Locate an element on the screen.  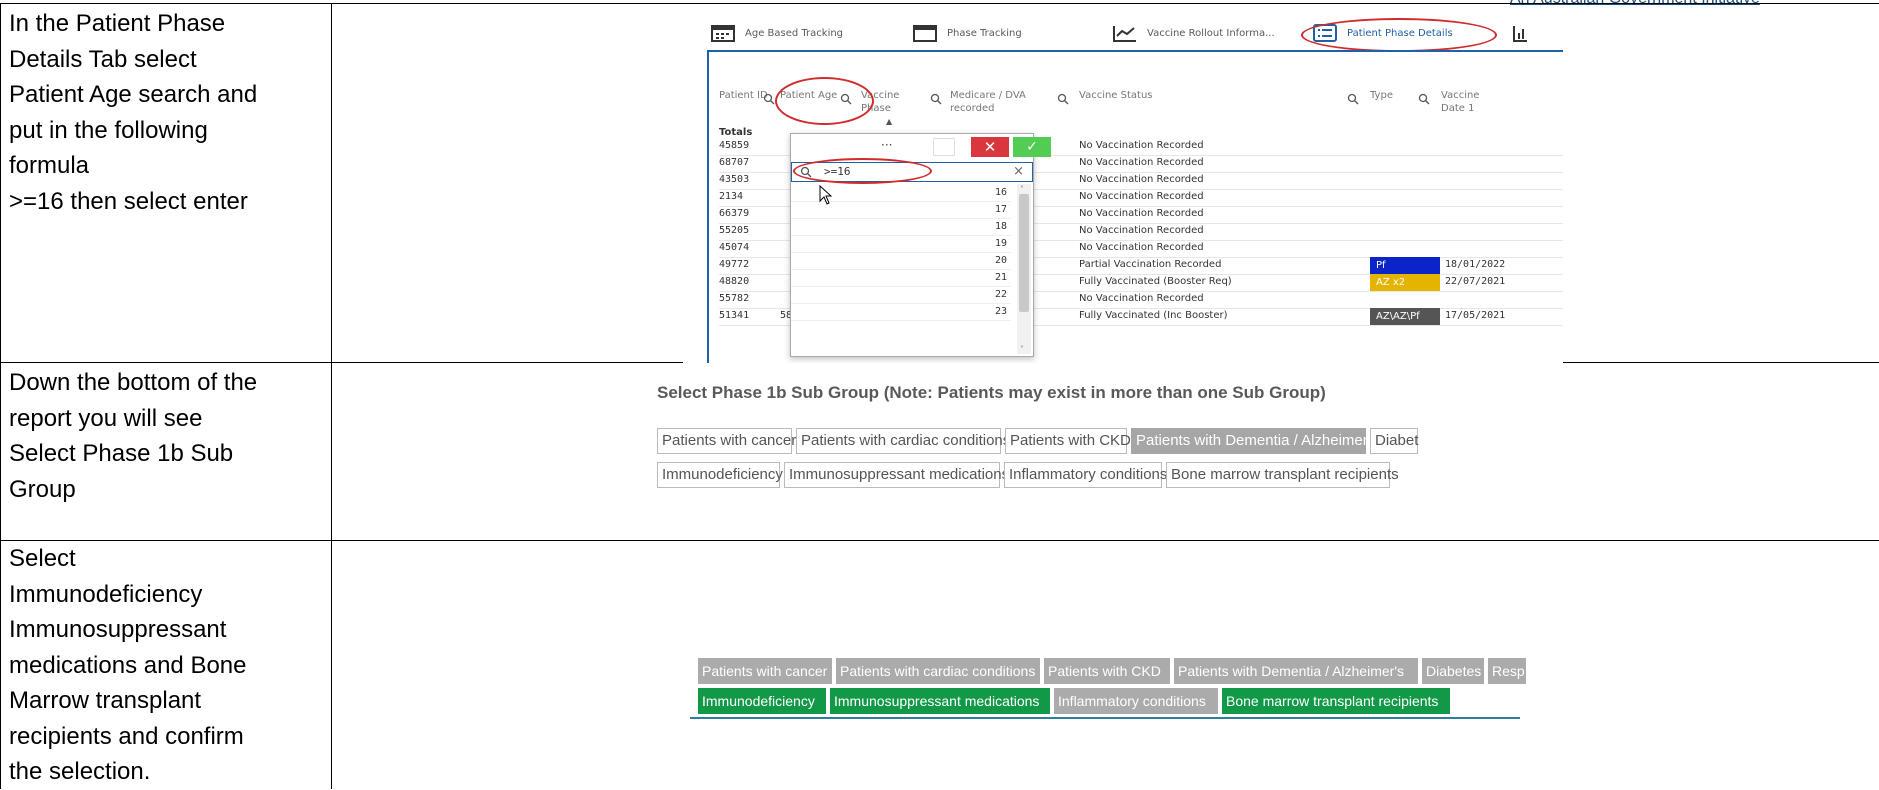
cell-type-badge: AZ x2 is located at coordinates (1405, 282).